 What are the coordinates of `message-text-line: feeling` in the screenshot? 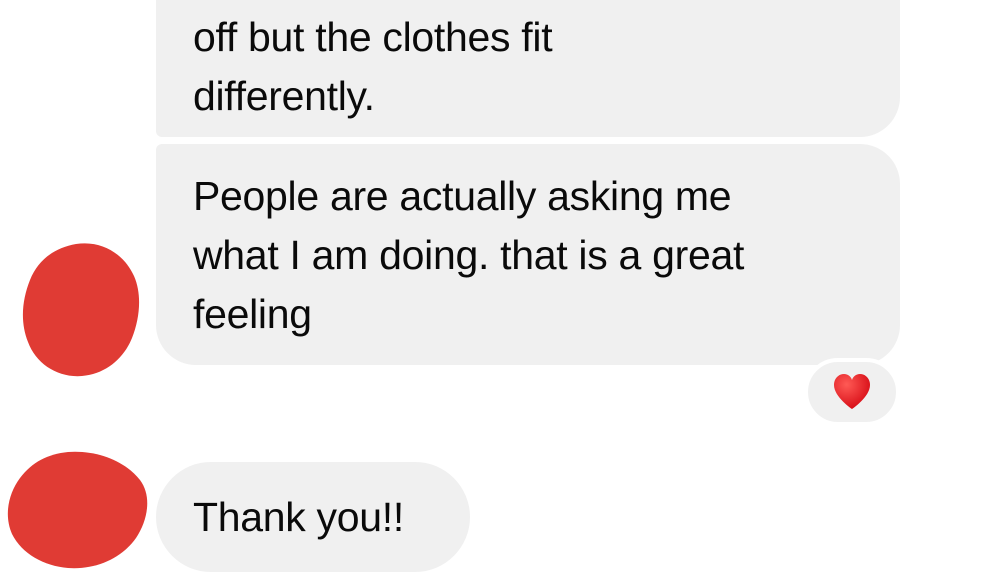 It's located at (252, 314).